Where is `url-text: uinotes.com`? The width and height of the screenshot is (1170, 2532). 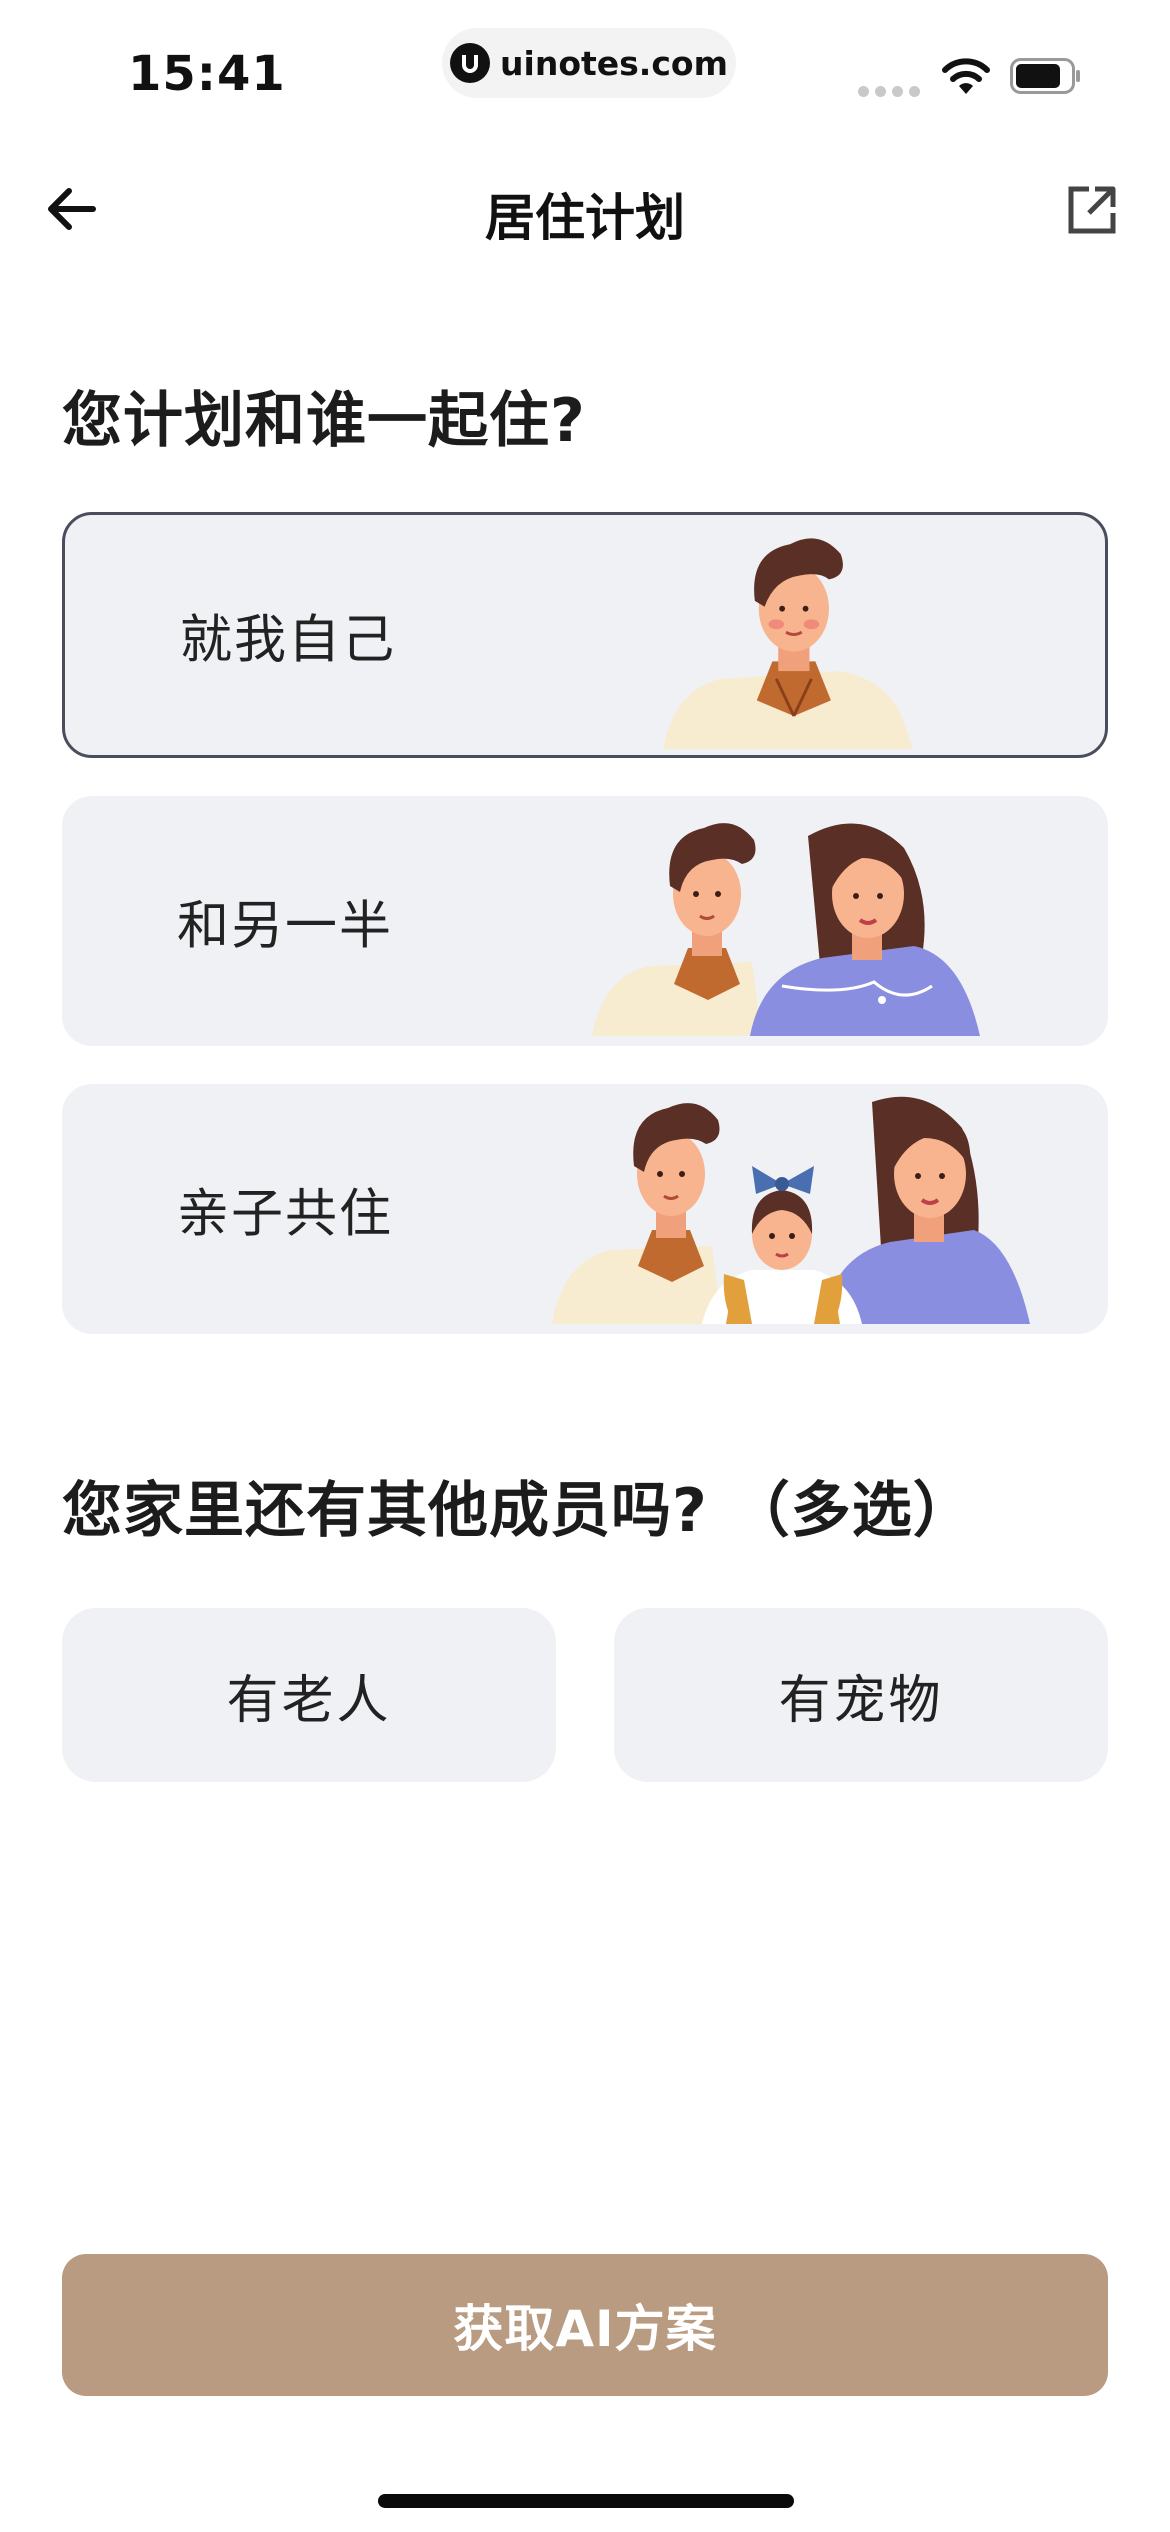
url-text: uinotes.com is located at coordinates (614, 63).